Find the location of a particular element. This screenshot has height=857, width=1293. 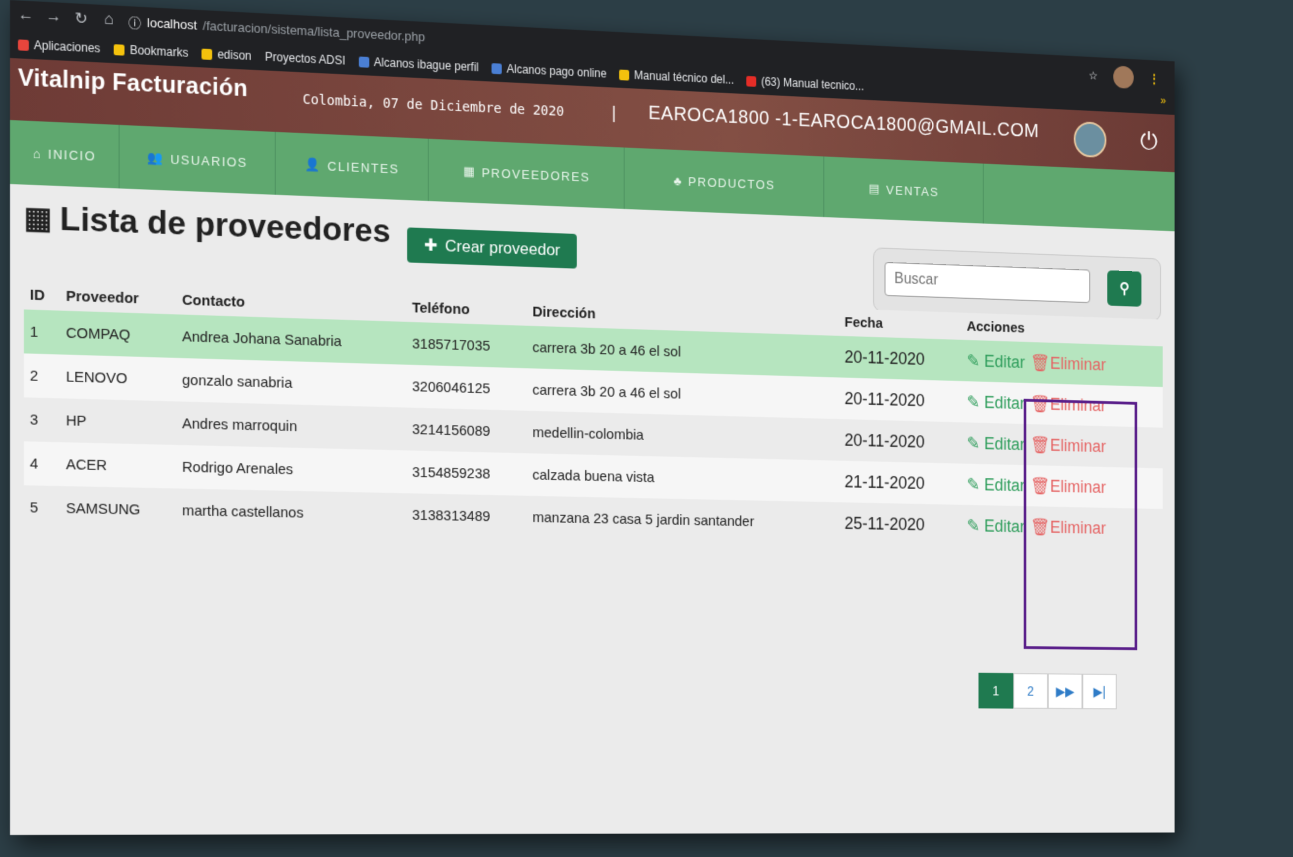

nav-icon: ⌂ is located at coordinates (37, 153).